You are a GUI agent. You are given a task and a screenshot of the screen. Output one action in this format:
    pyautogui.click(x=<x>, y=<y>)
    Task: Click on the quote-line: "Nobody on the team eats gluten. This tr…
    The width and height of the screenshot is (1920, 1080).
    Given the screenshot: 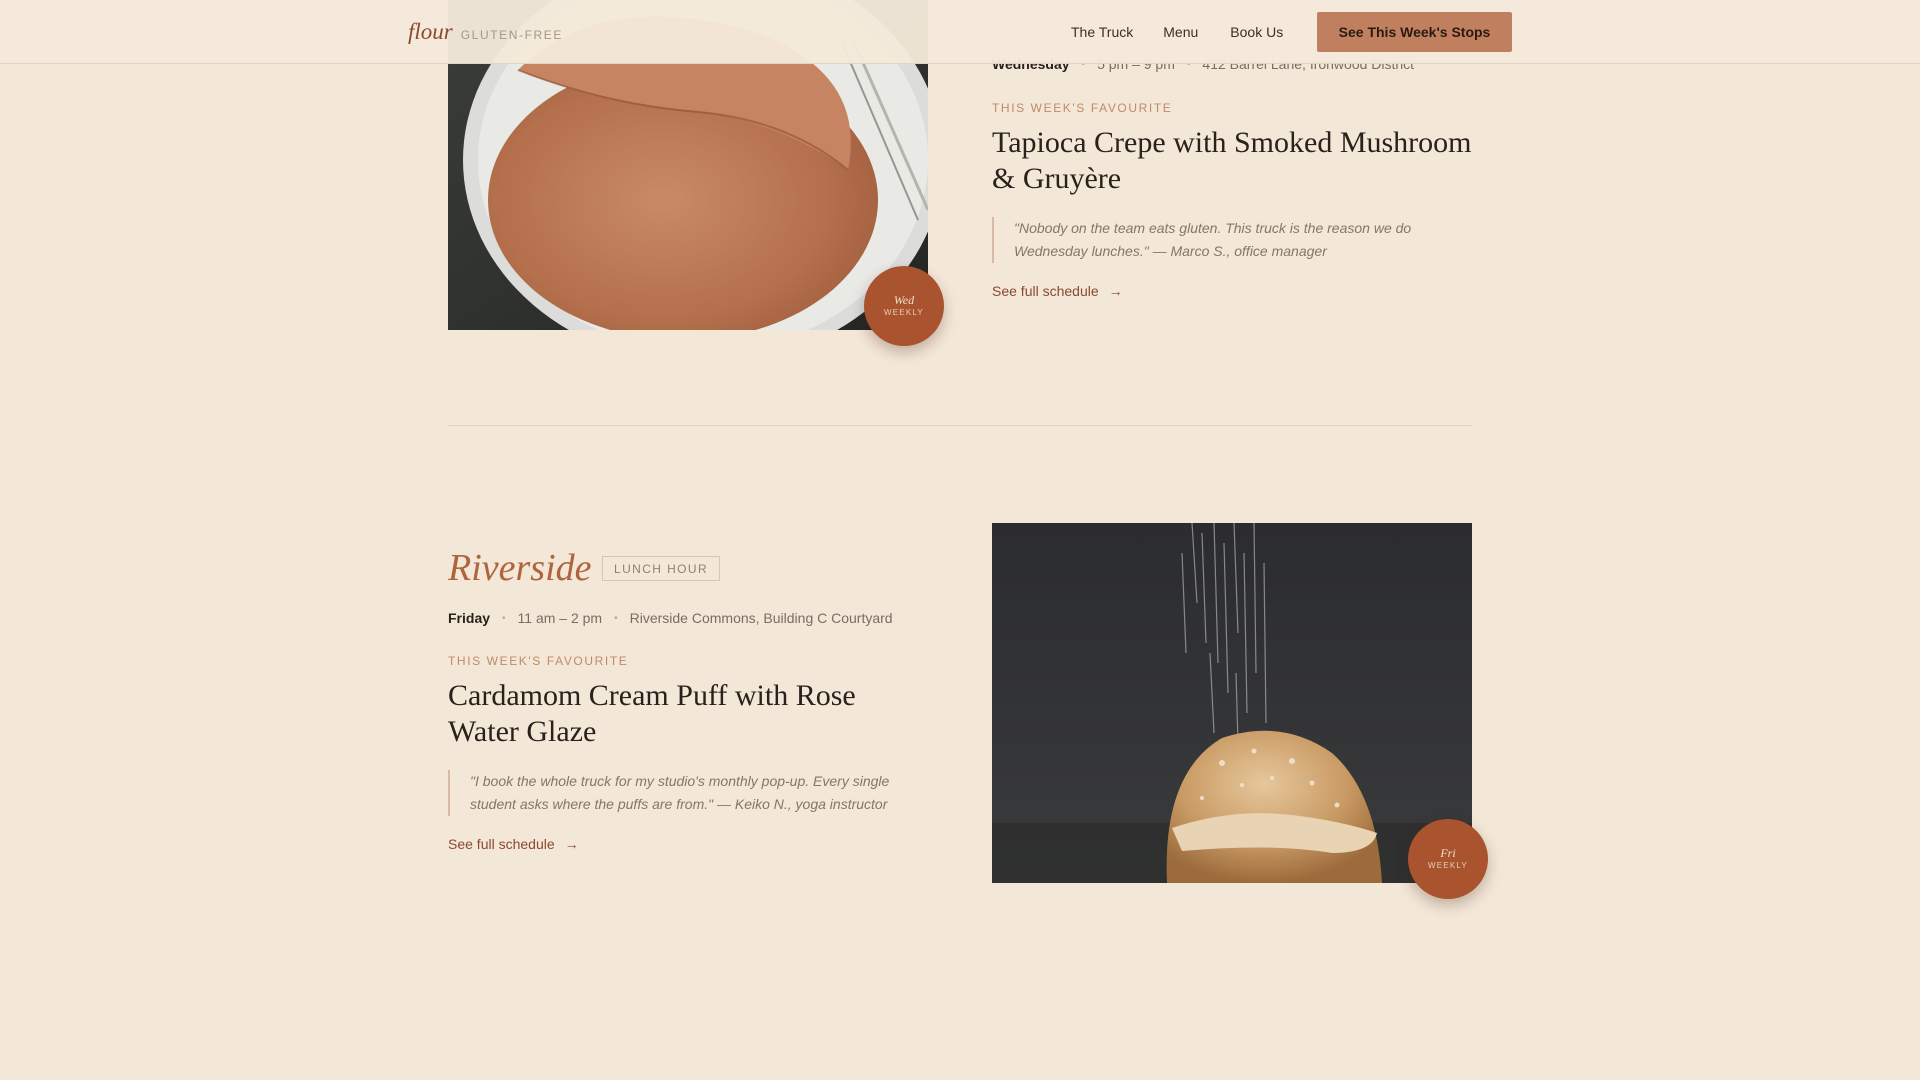 What is the action you would take?
    pyautogui.click(x=1213, y=228)
    